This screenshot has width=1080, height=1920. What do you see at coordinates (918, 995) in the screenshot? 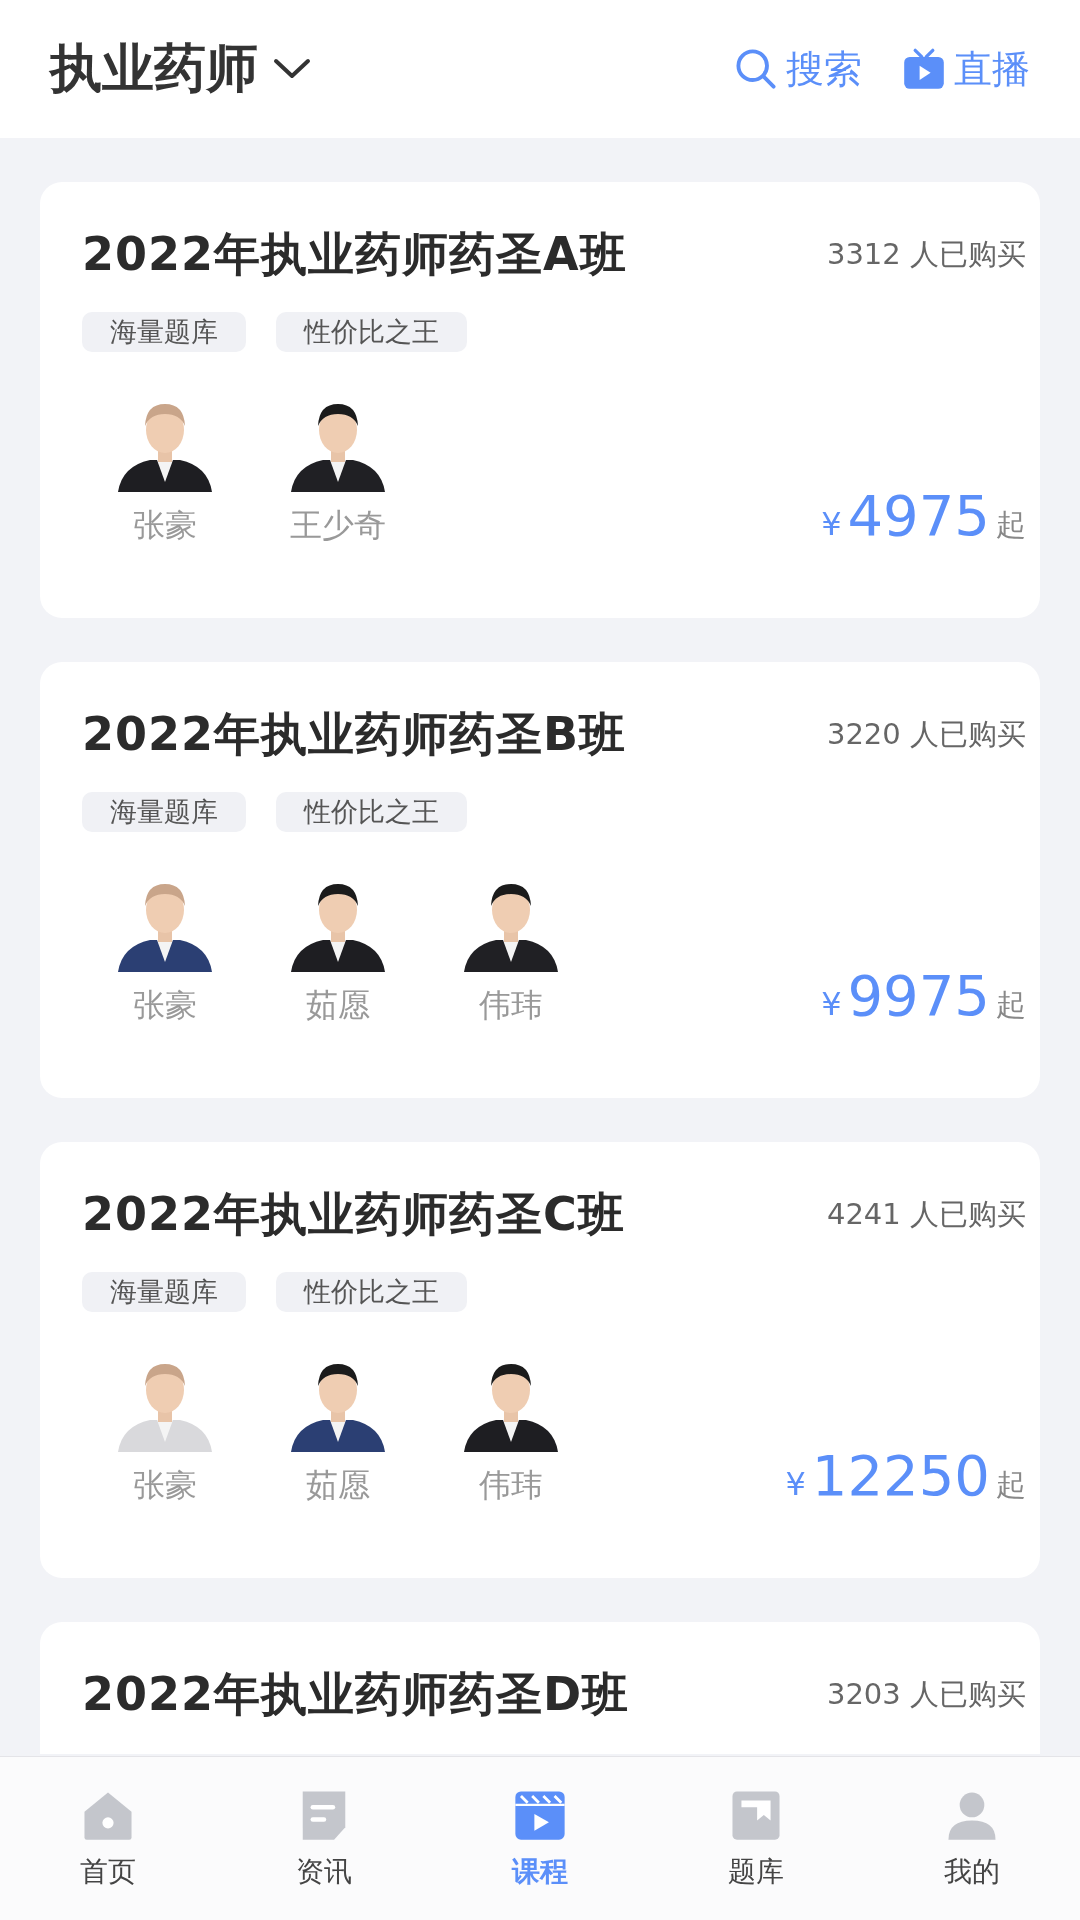
I see `course-price: 9975` at bounding box center [918, 995].